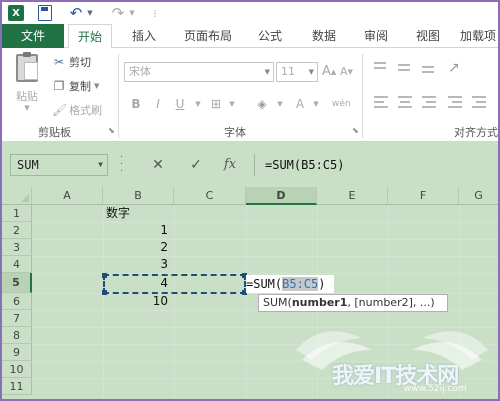 This screenshot has height=401, width=500. What do you see at coordinates (27, 67) in the screenshot?
I see `clipboard-icon` at bounding box center [27, 67].